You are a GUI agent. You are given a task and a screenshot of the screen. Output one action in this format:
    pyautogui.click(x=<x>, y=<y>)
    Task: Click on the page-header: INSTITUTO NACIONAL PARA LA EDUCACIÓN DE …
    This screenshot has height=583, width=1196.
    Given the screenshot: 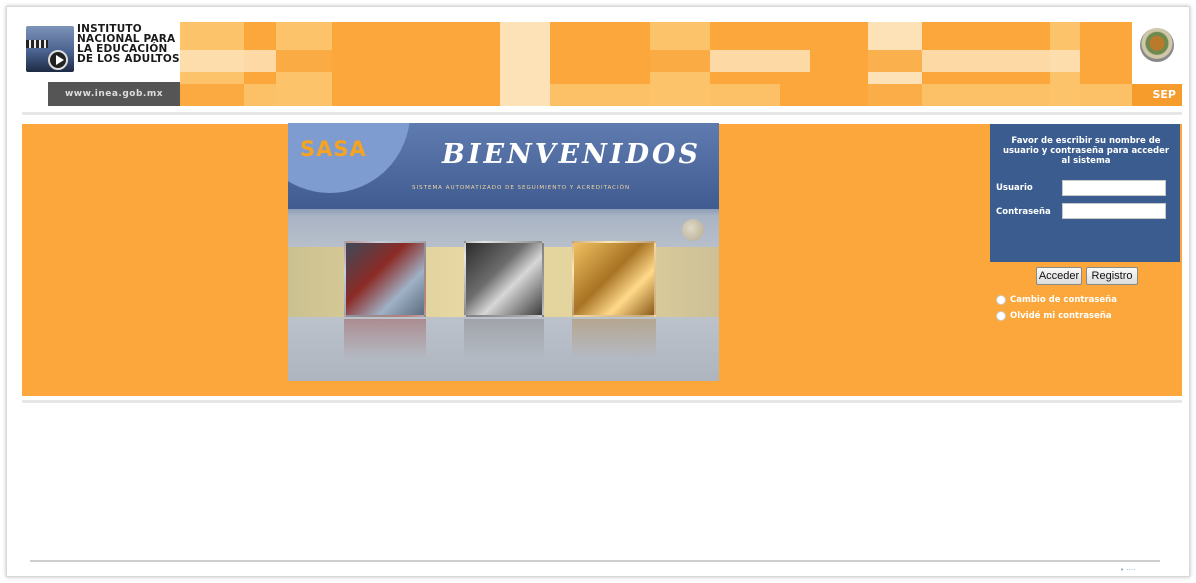 What is the action you would take?
    pyautogui.click(x=602, y=64)
    